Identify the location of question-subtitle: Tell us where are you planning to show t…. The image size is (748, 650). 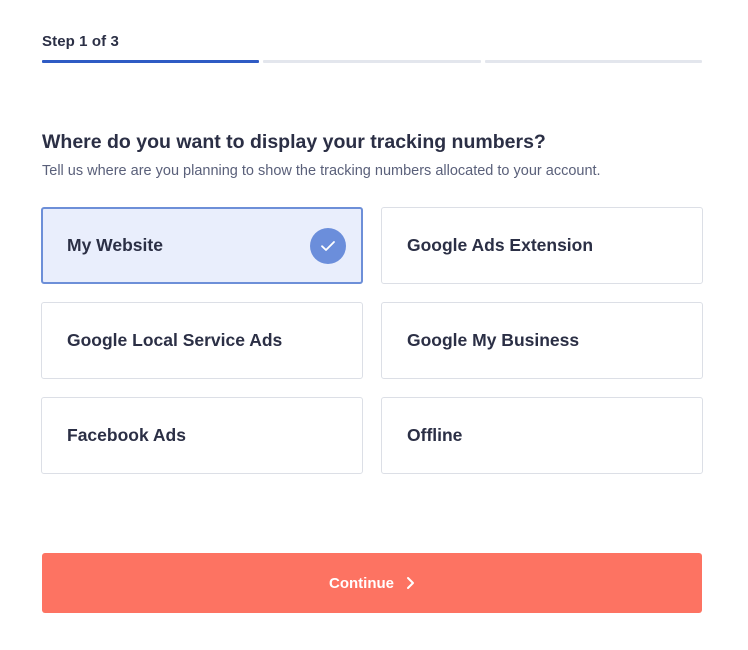
(321, 171).